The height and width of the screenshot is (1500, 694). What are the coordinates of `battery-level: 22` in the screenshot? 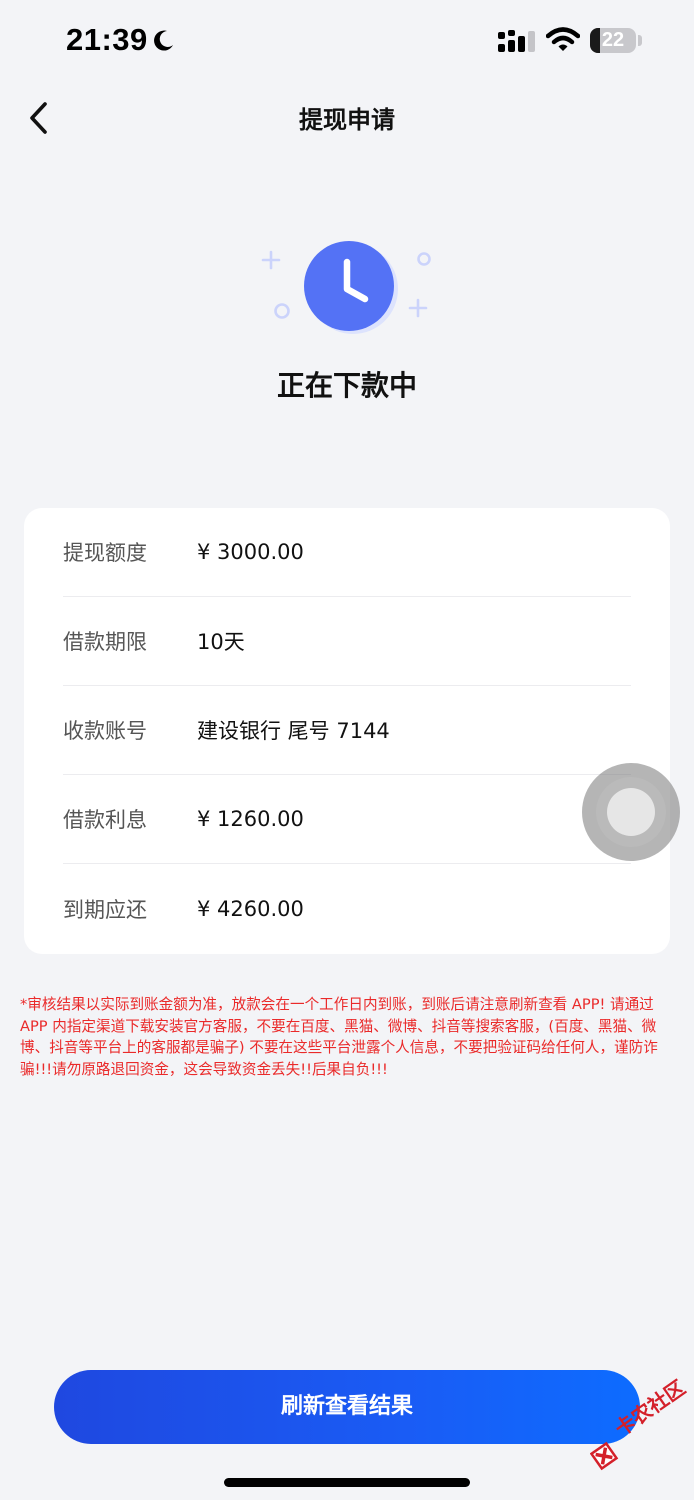 It's located at (613, 40).